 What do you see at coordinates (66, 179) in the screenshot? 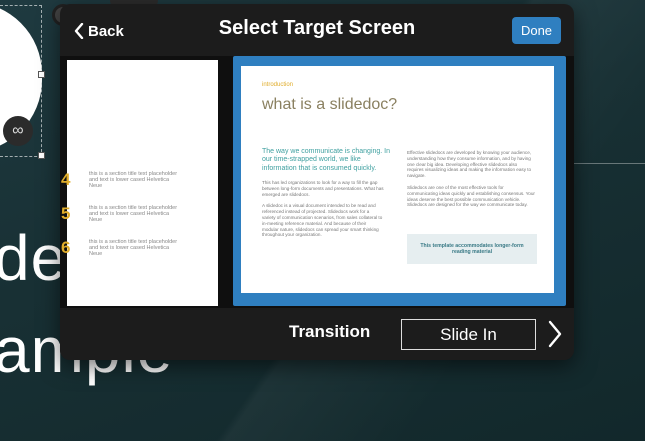
I see `section-number: 4` at bounding box center [66, 179].